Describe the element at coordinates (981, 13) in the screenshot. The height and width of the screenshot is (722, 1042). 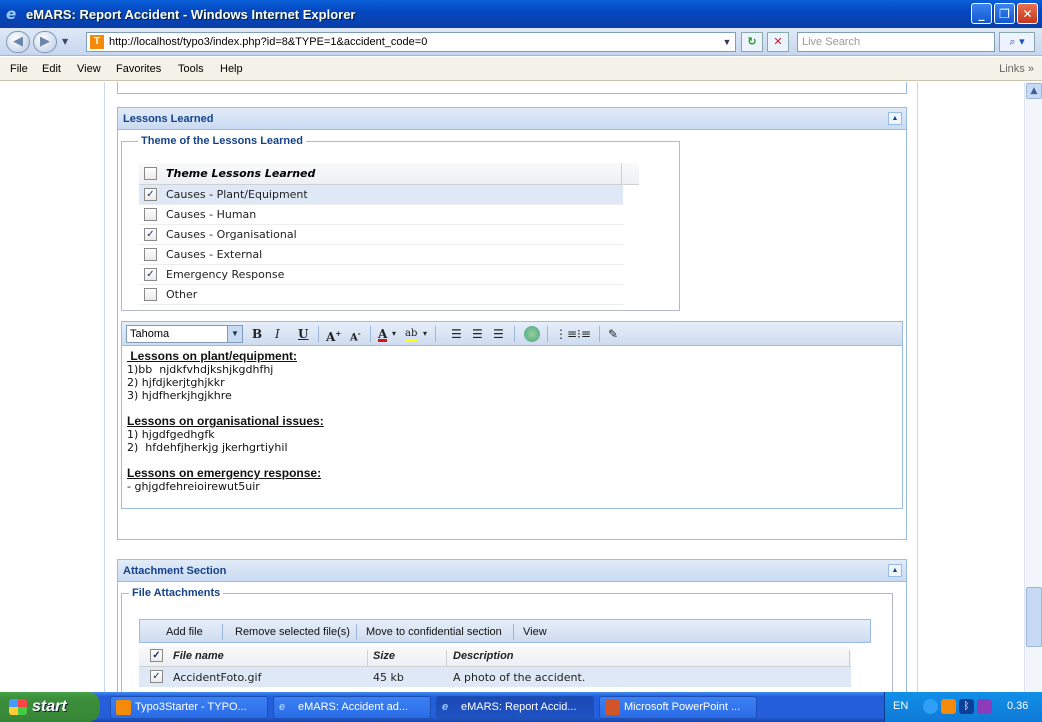
I see `minimize-button: _` at that location.